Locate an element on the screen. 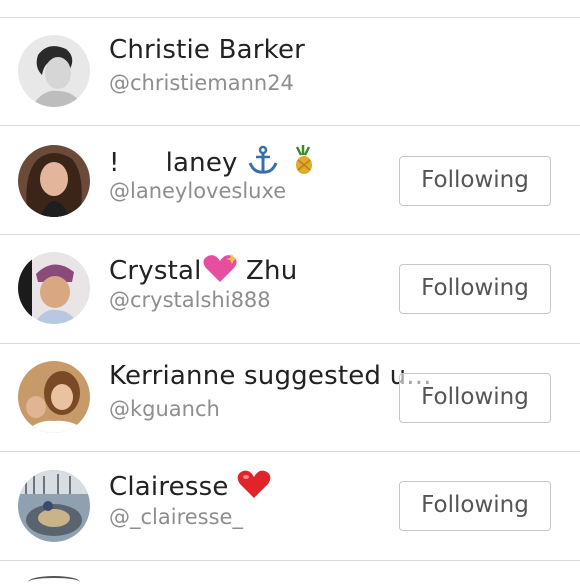  user-name: Clairesse is located at coordinates (190, 487).